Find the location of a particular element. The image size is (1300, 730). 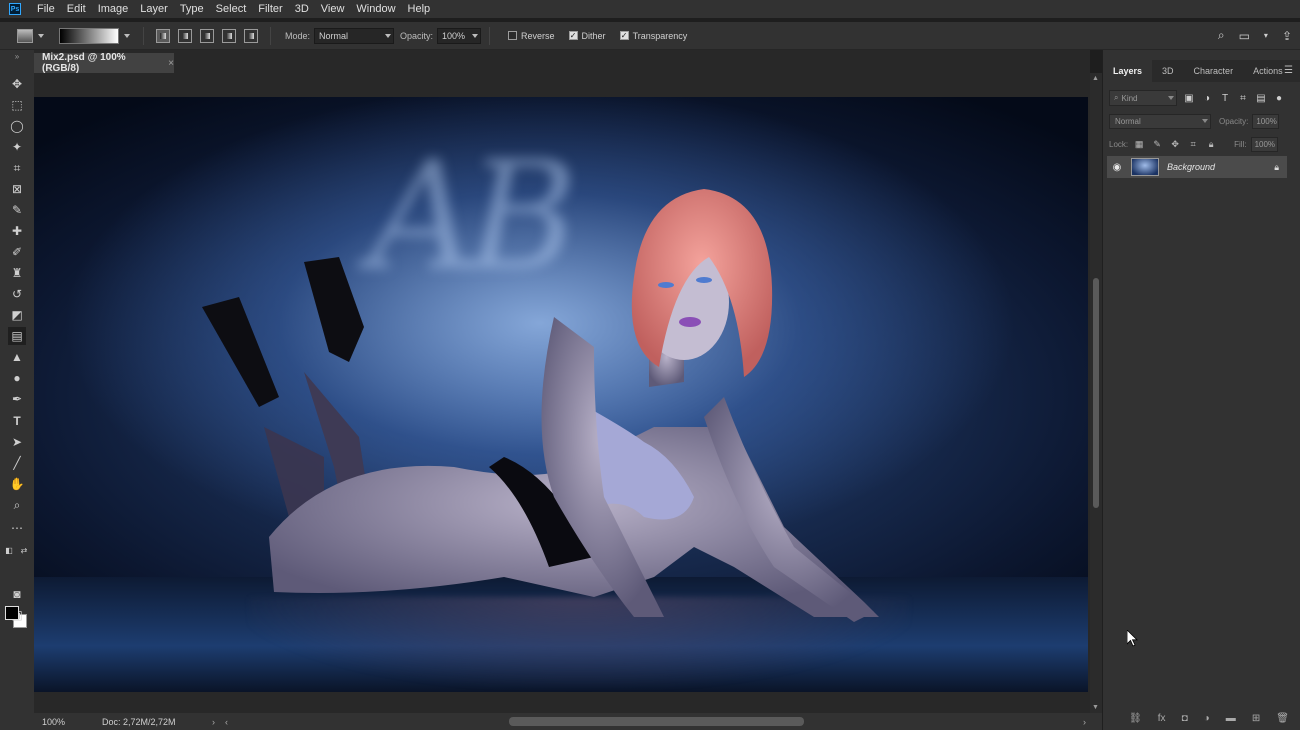

history-brush-tool-icon: ↺ is located at coordinates (17, 294).